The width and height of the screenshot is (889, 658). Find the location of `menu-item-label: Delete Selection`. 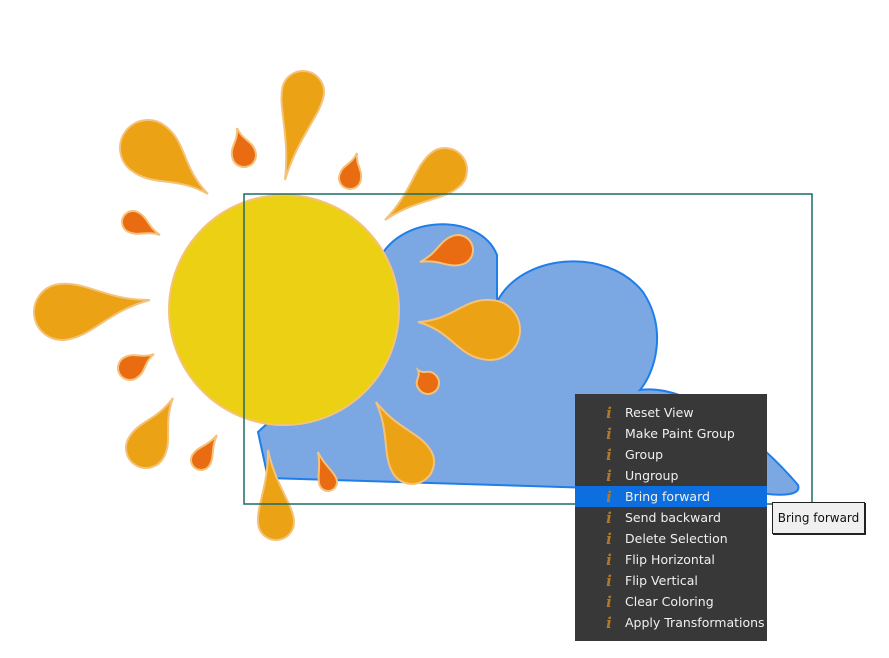

menu-item-label: Delete Selection is located at coordinates (676, 538).